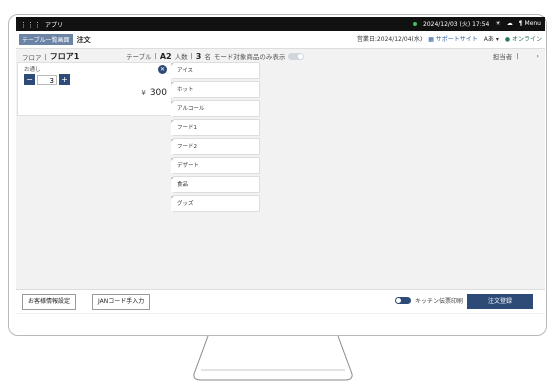 This screenshot has width=547, height=382. I want to click on people-value: 3, so click(198, 56).